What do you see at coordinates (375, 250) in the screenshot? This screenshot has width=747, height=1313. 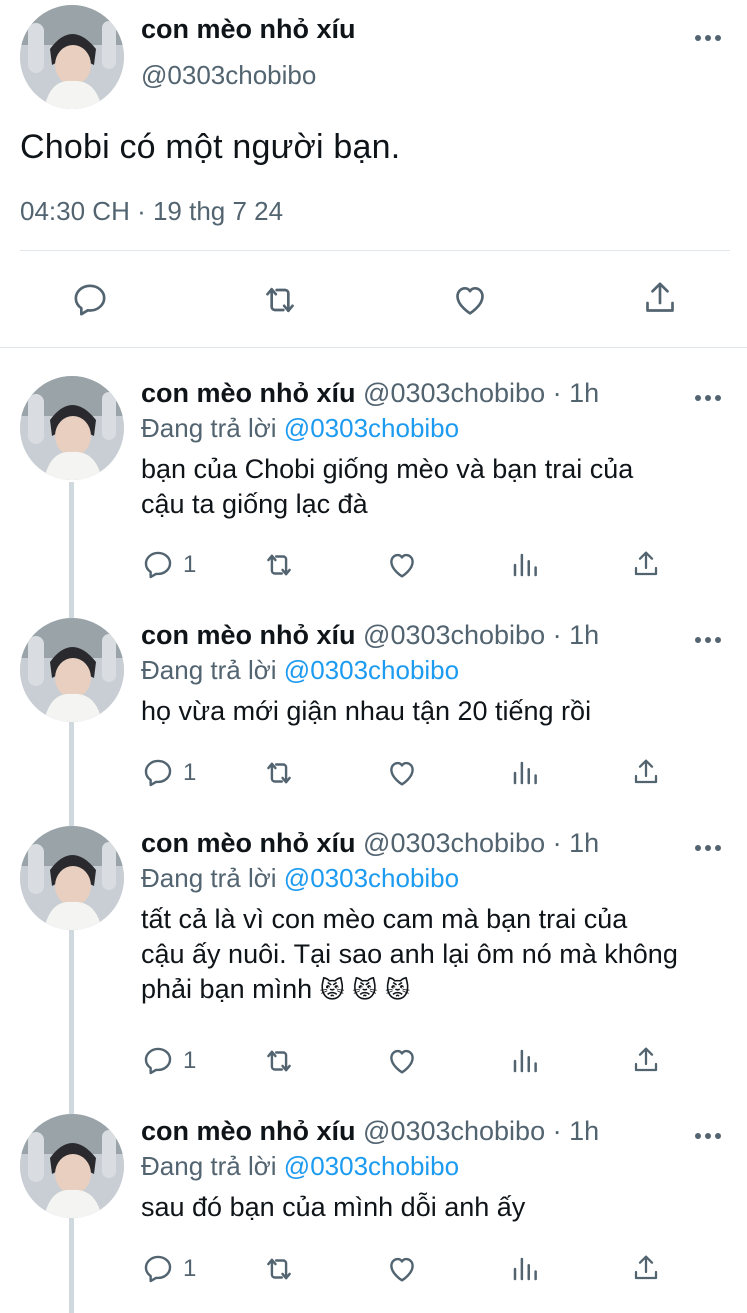 I see `divider` at bounding box center [375, 250].